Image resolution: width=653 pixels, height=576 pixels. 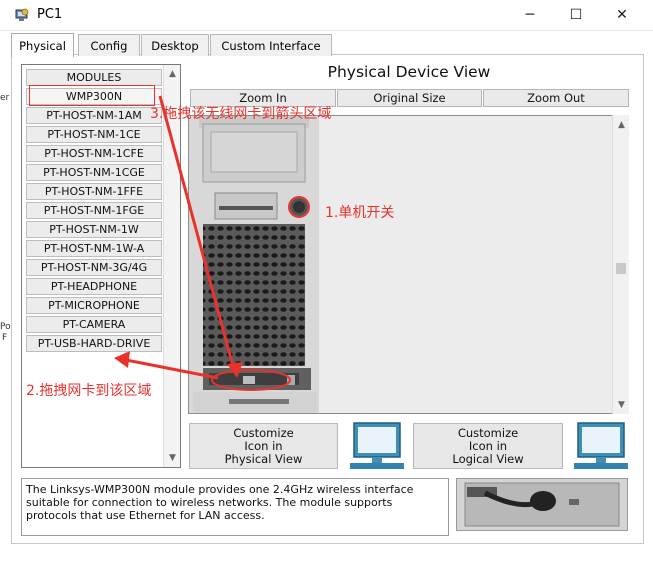 What do you see at coordinates (178, 237) in the screenshot?
I see `annotation-arrows` at bounding box center [178, 237].